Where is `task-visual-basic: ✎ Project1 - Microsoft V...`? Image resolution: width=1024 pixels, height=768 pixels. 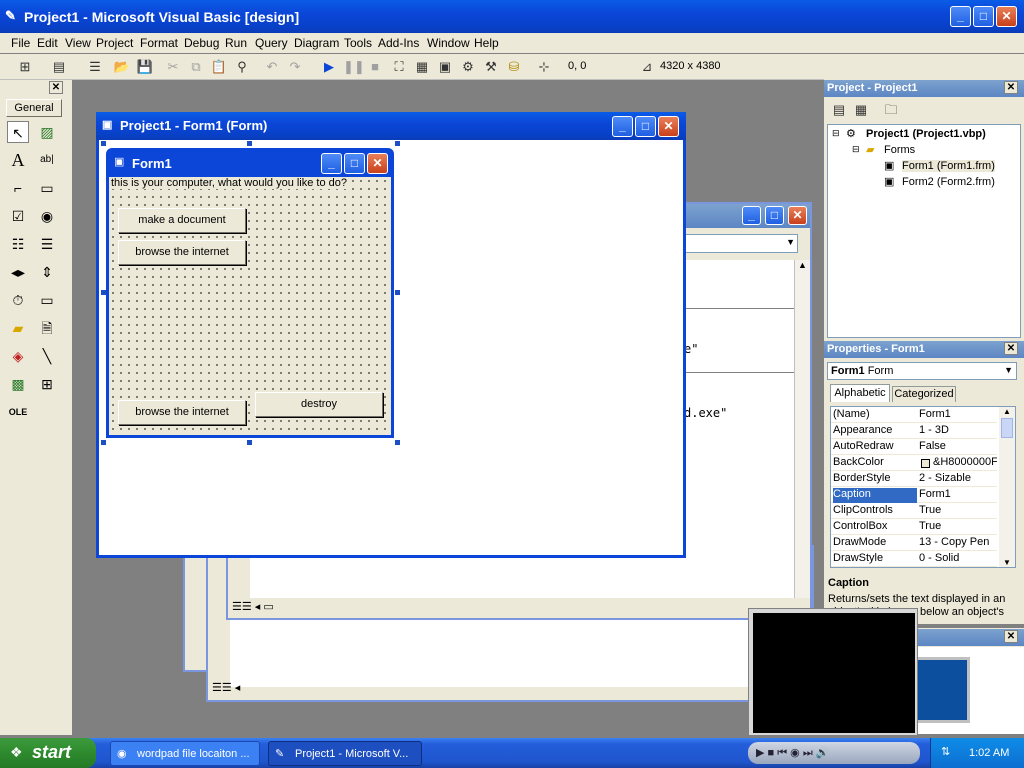 task-visual-basic: ✎ Project1 - Microsoft V... is located at coordinates (345, 753).